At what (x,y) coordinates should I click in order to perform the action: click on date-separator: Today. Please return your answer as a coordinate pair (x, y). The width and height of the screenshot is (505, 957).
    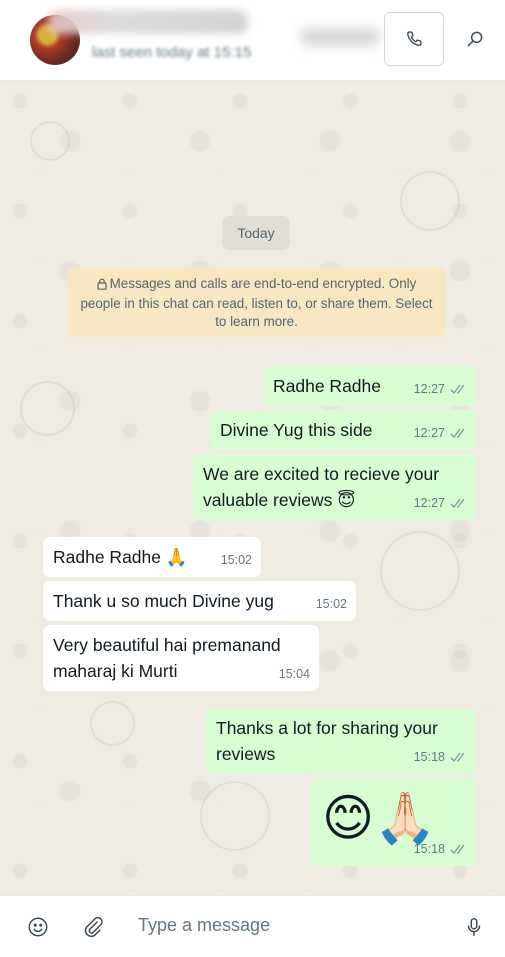
    Looking at the image, I should click on (256, 233).